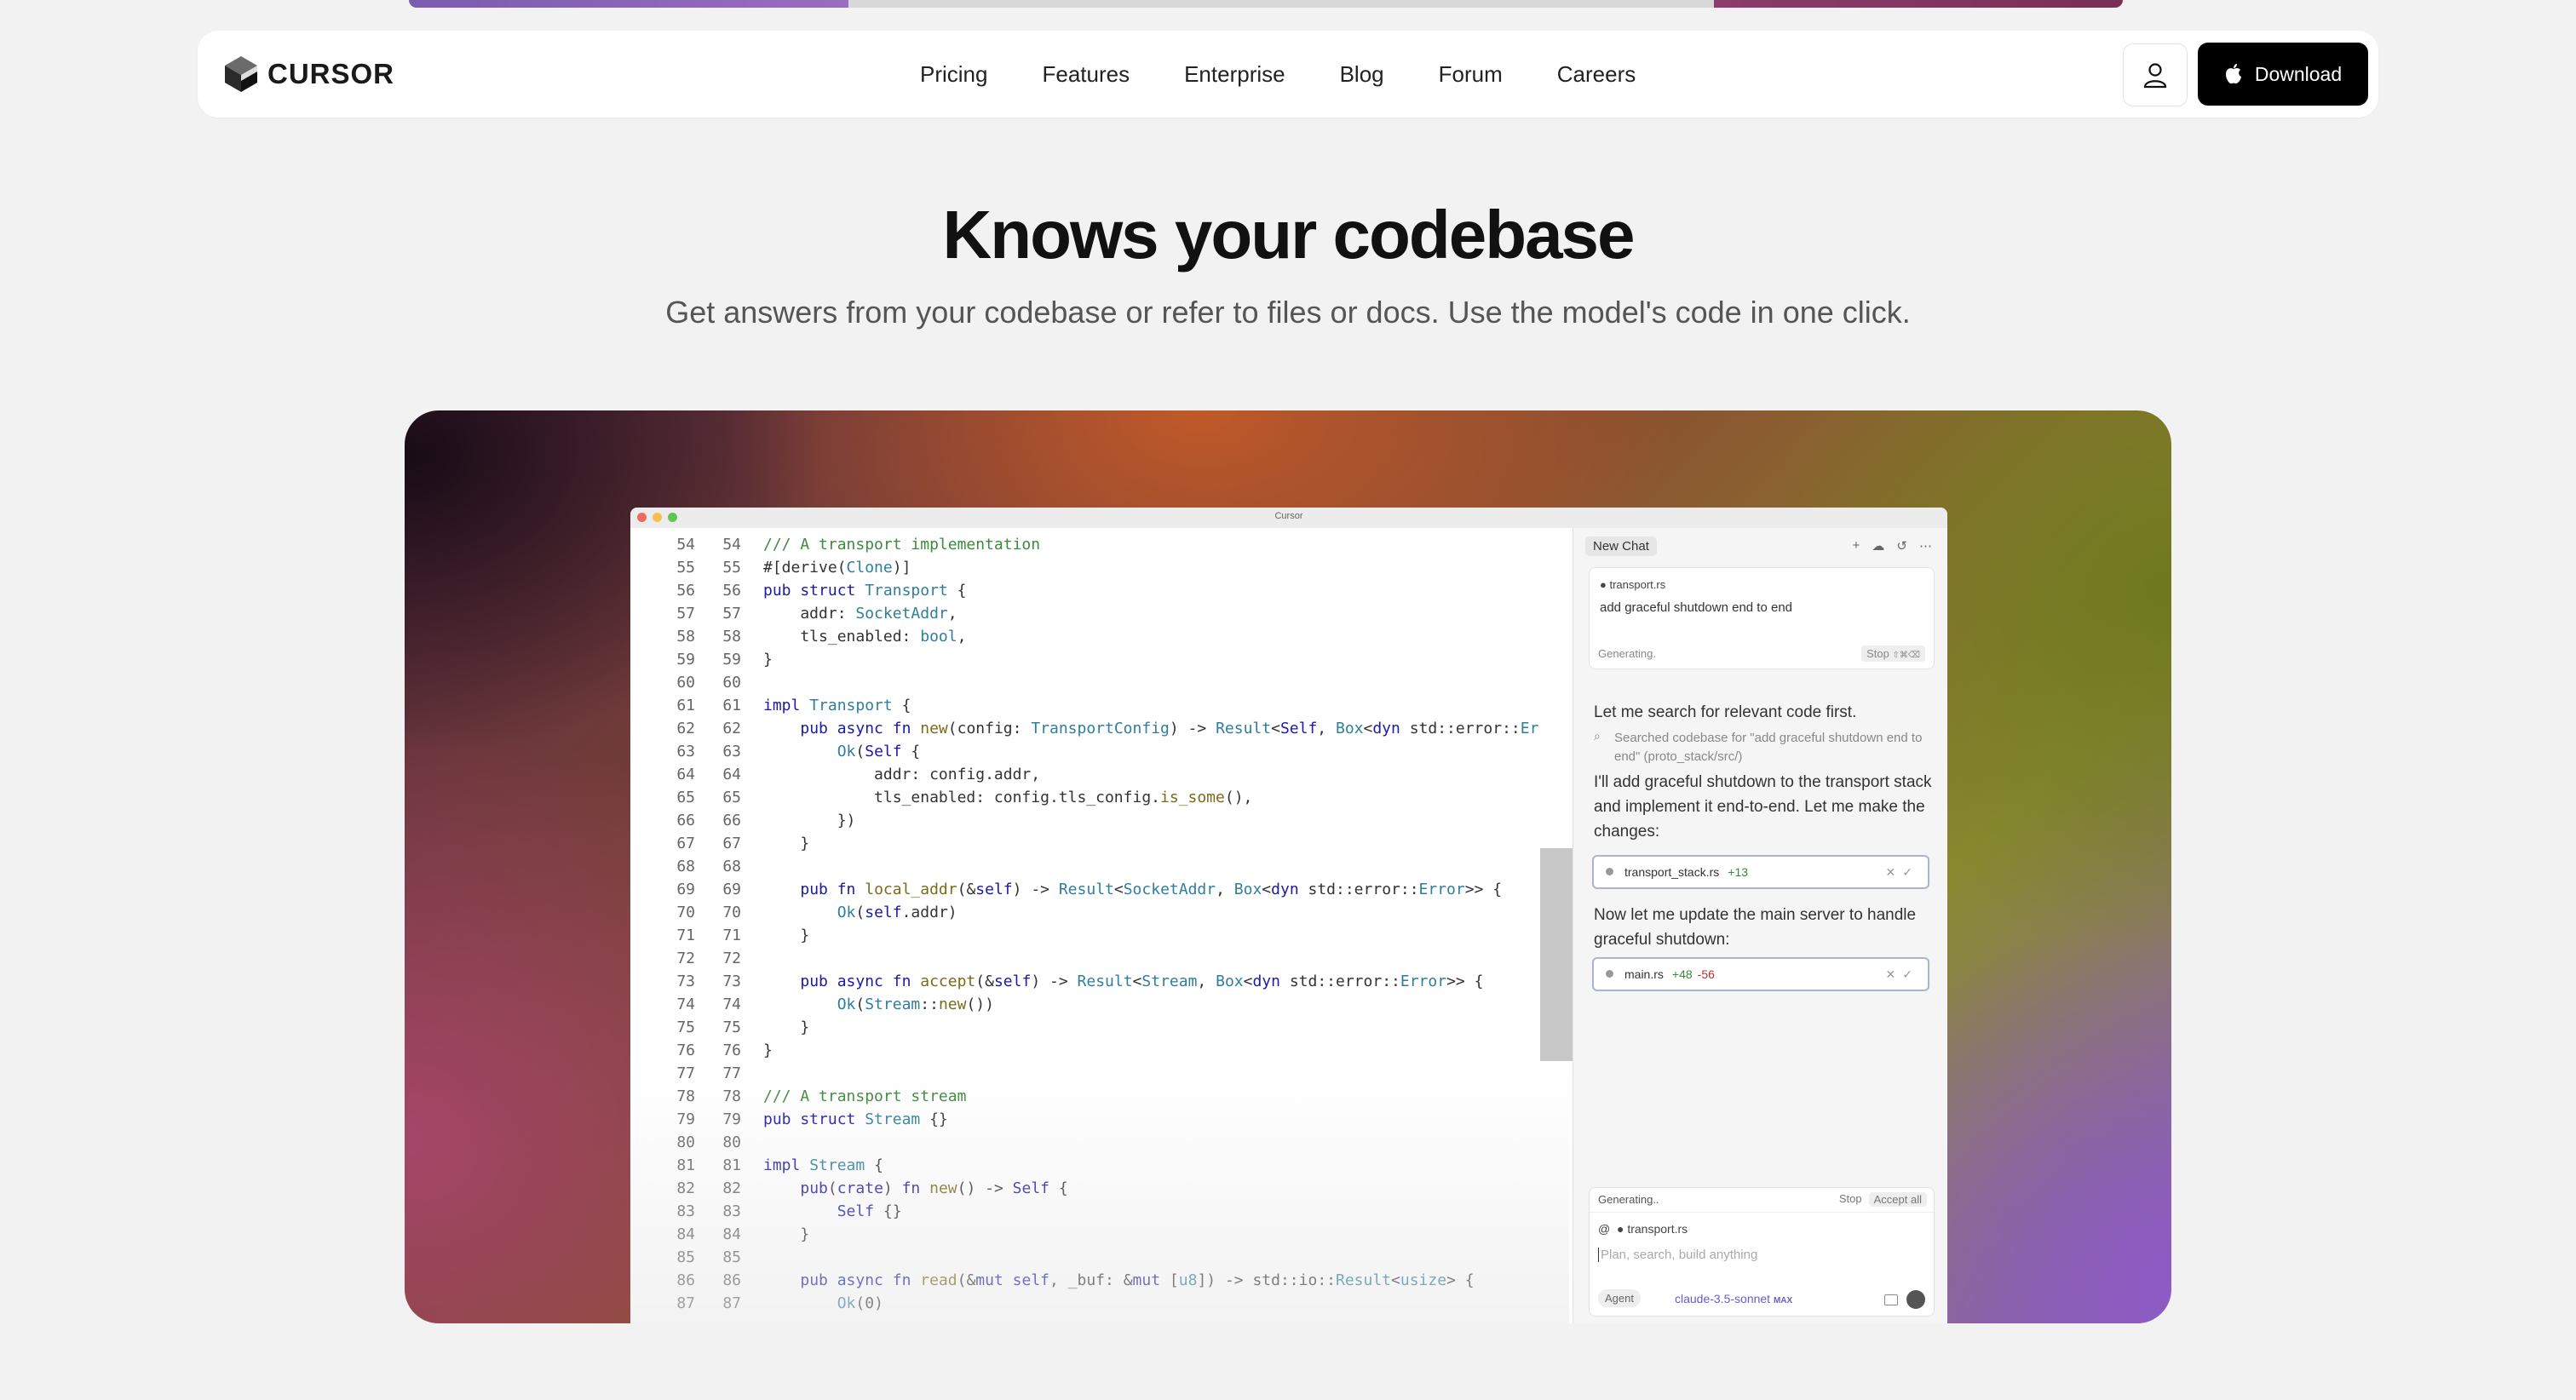  Describe the element at coordinates (1734, 1298) in the screenshot. I see `model-selector: claude-3.5-sonnet MAX` at that location.